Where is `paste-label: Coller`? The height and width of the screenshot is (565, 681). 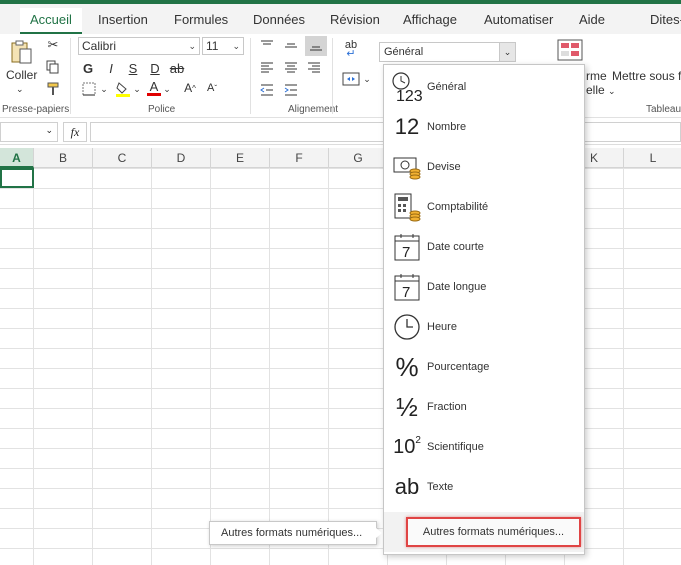 paste-label: Coller is located at coordinates (21, 75).